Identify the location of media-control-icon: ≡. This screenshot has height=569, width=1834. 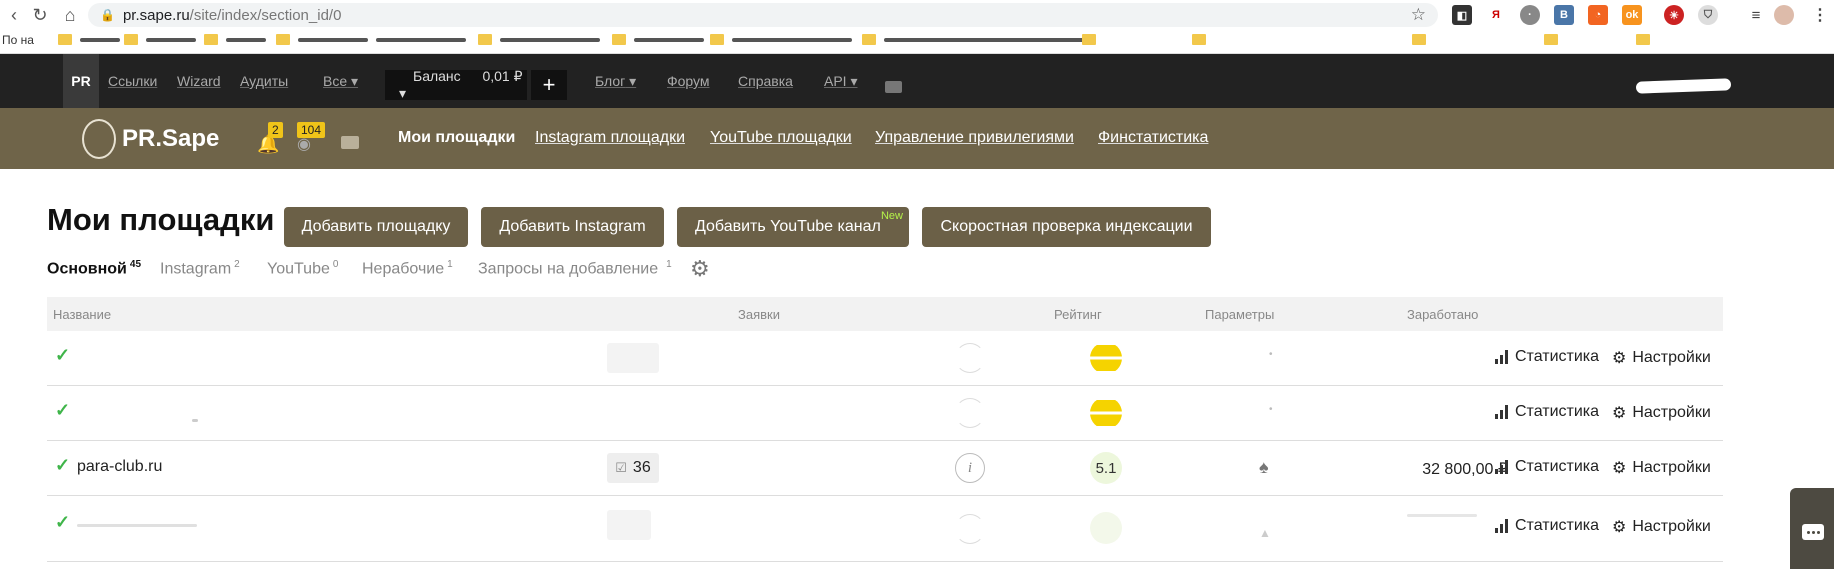
(1756, 15).